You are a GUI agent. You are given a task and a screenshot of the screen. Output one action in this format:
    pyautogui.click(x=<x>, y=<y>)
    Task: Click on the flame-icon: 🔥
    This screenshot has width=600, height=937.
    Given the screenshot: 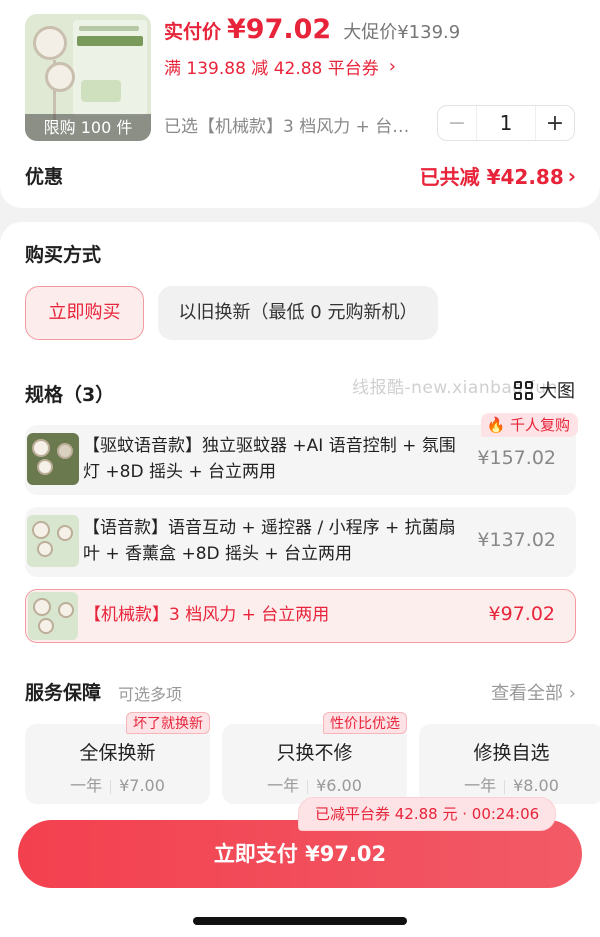 What is the action you would take?
    pyautogui.click(x=496, y=425)
    